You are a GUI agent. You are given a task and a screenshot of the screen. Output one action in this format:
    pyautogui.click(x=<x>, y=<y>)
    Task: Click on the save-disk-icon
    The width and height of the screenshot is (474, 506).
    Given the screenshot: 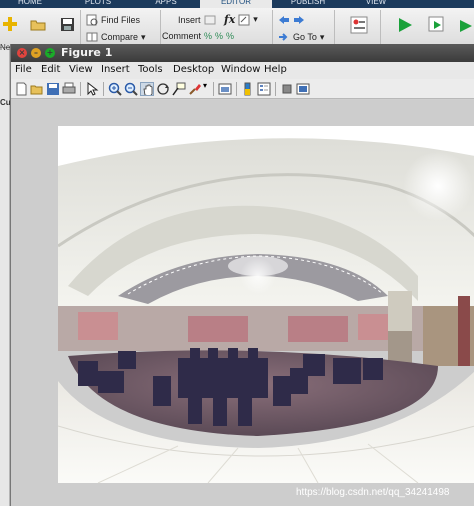 What is the action you would take?
    pyautogui.click(x=67, y=24)
    